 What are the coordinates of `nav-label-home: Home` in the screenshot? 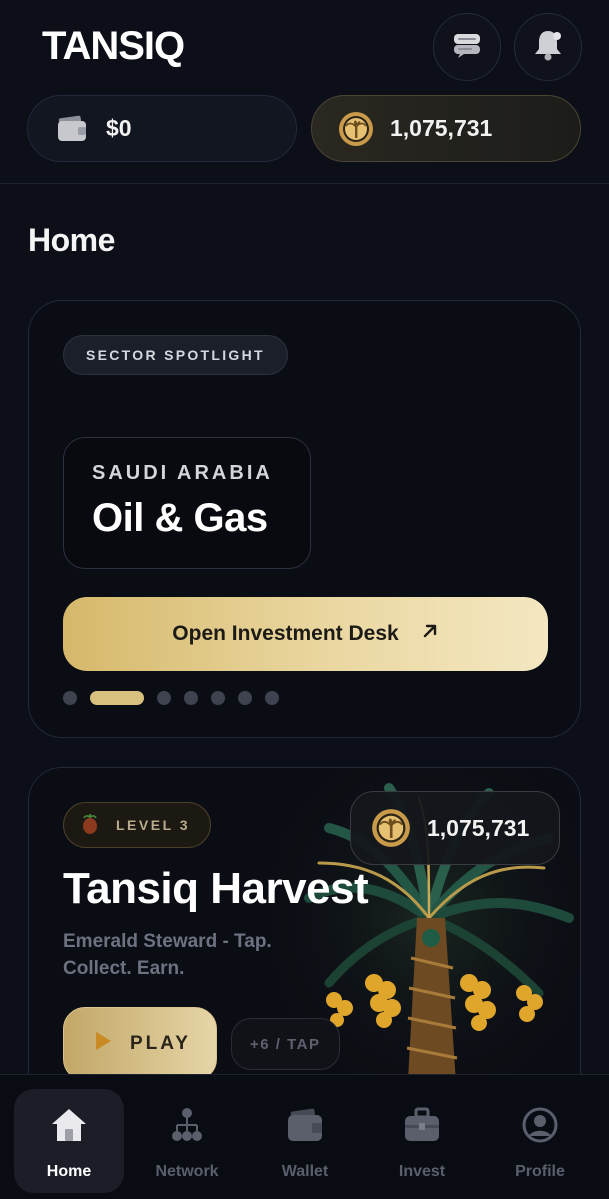 It's located at (69, 1171).